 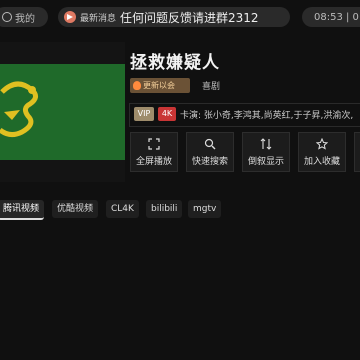 What do you see at coordinates (357, 152) in the screenshot?
I see `more-action-button` at bounding box center [357, 152].